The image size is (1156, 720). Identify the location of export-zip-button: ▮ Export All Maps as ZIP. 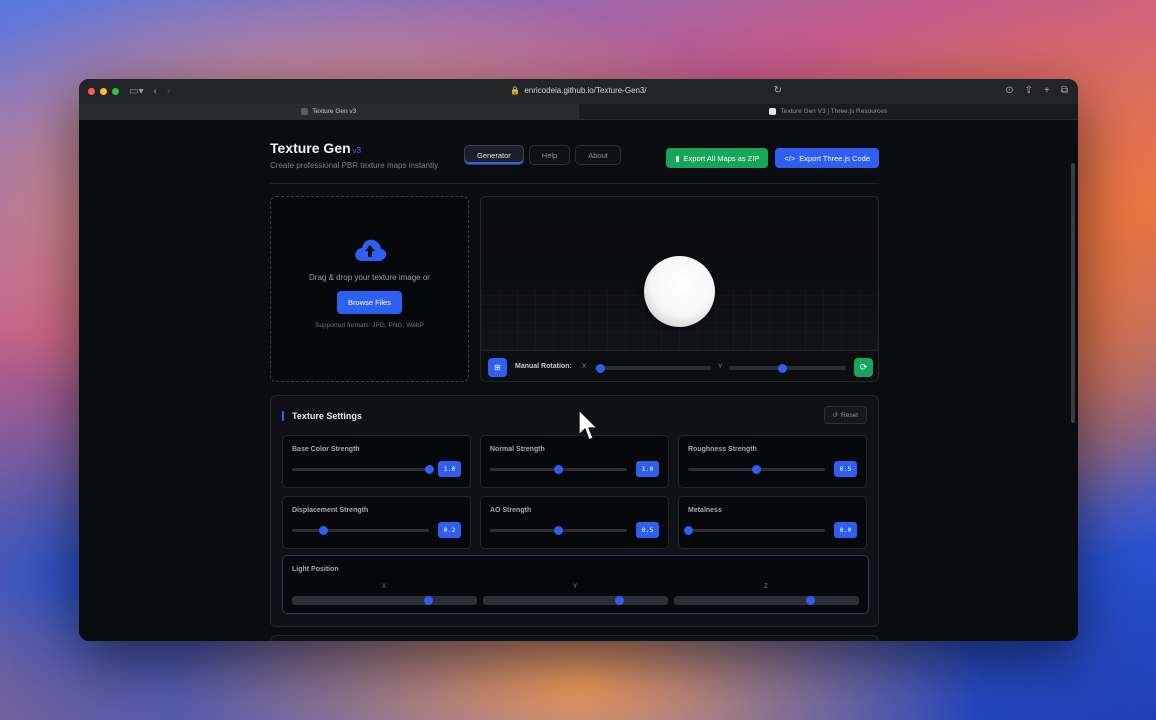
(717, 158).